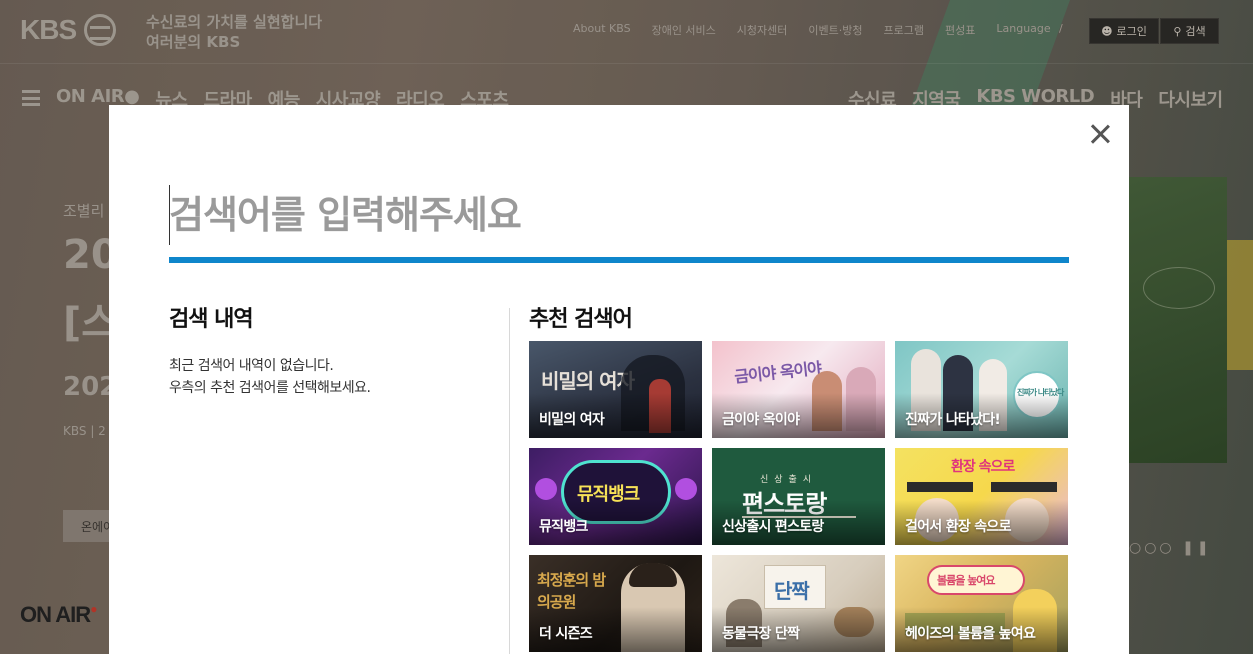  What do you see at coordinates (773, 527) in the screenshot?
I see `card-label: 신상출시 편스토랑` at bounding box center [773, 527].